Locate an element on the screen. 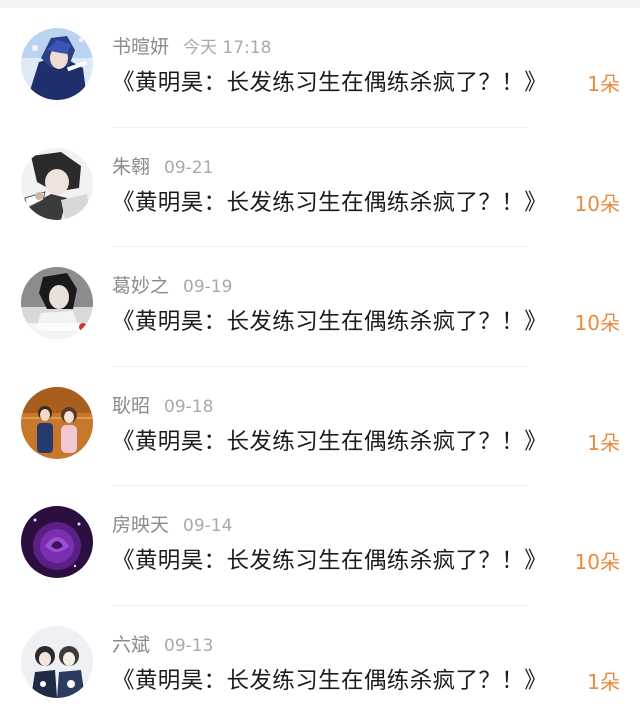  post-date: 09-18 is located at coordinates (188, 407).